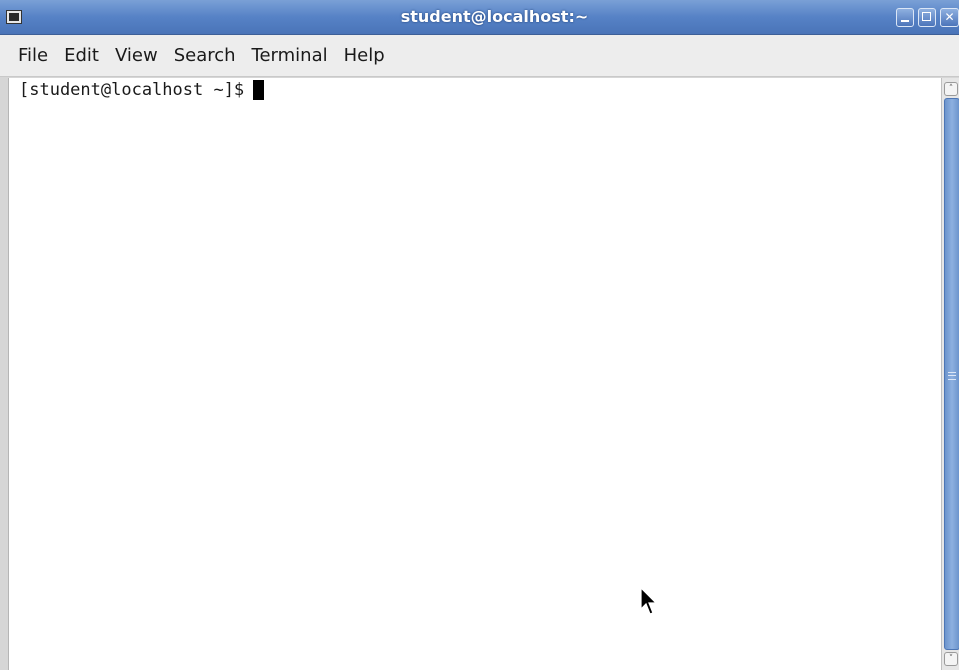 This screenshot has width=959, height=670. Describe the element at coordinates (136, 56) in the screenshot. I see `menu-view: View` at that location.